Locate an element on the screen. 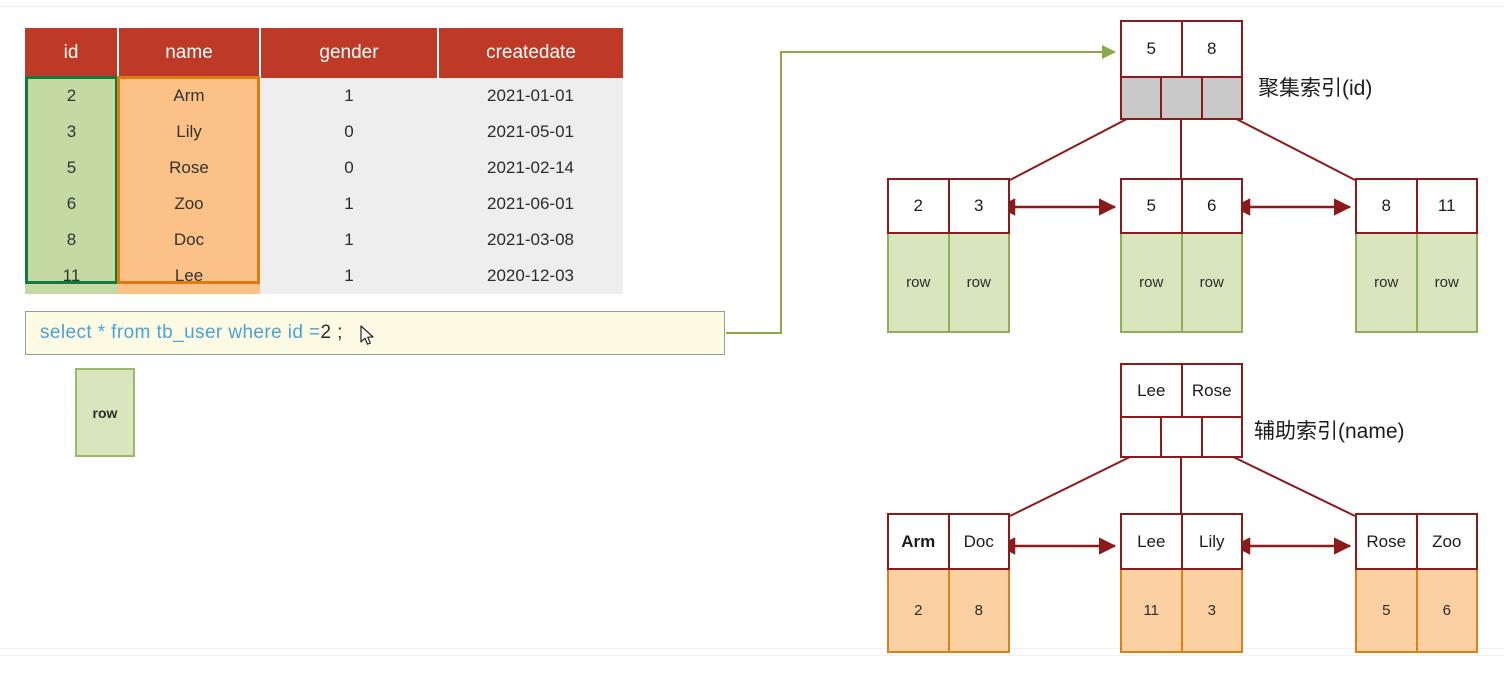  secondary-leaf-0-keys: Arm Doc is located at coordinates (948, 541).